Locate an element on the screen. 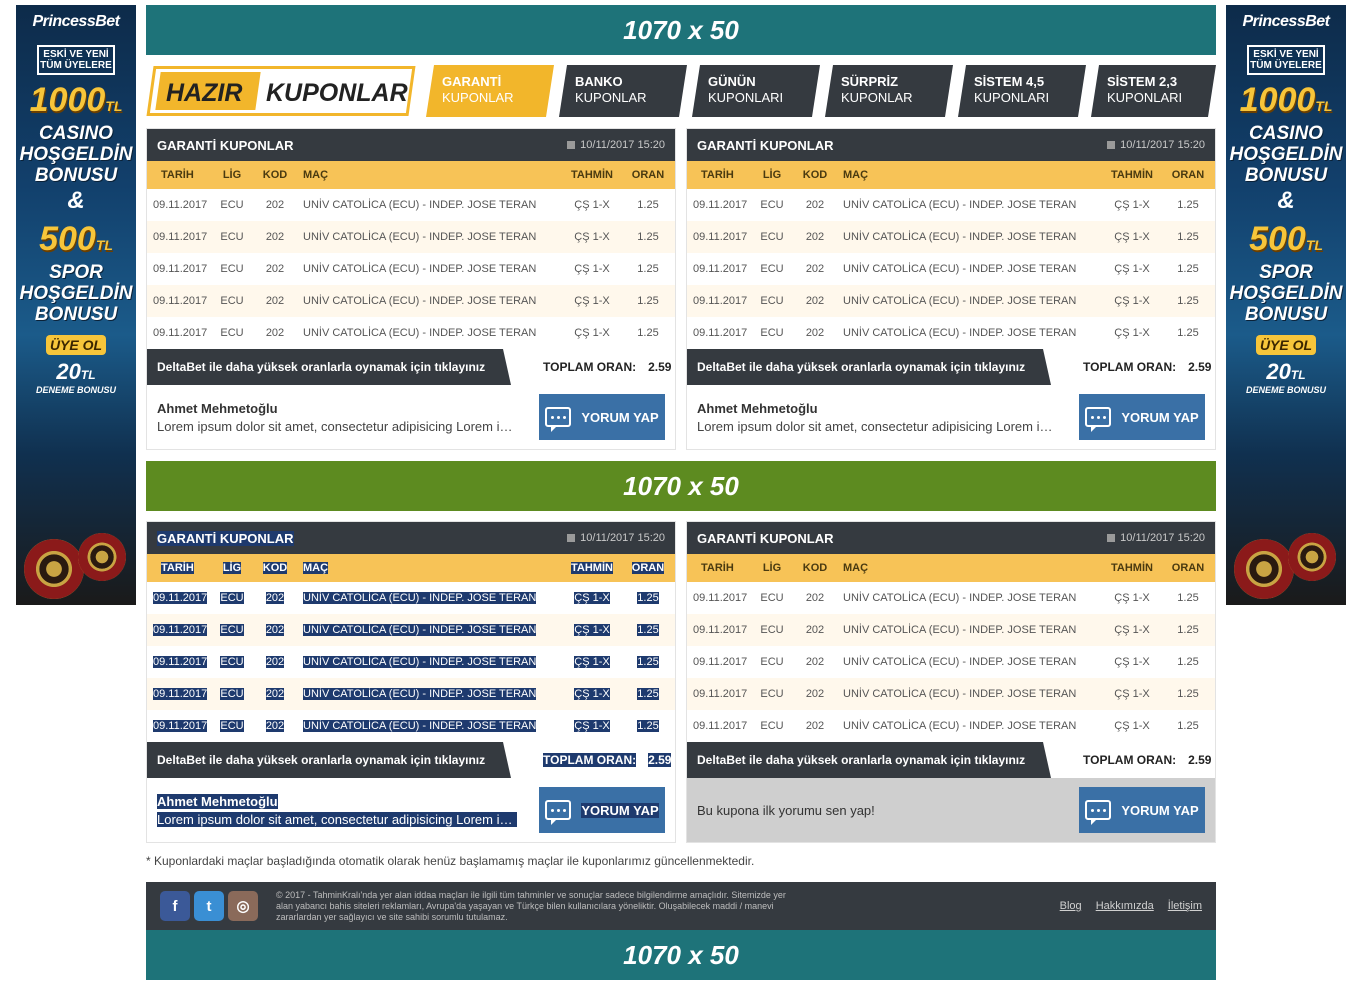 The width and height of the screenshot is (1360, 982). tab-label: GÜNÜN is located at coordinates (732, 81).